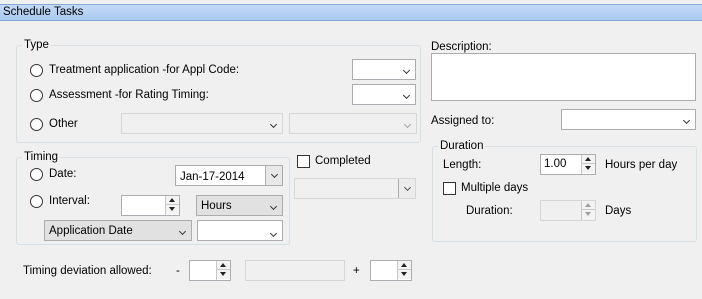  What do you see at coordinates (36, 124) in the screenshot?
I see `other-radio` at bounding box center [36, 124].